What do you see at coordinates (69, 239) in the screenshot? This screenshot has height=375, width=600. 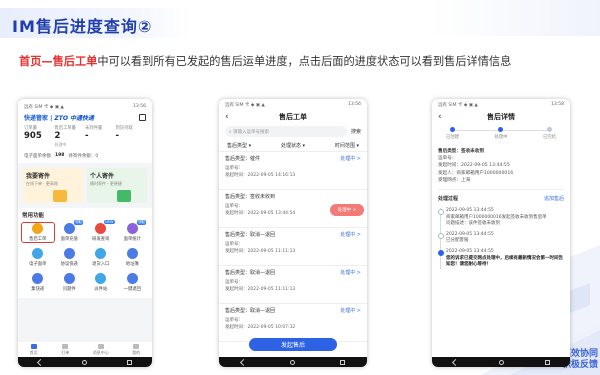 I see `grid-label: 面单充值` at bounding box center [69, 239].